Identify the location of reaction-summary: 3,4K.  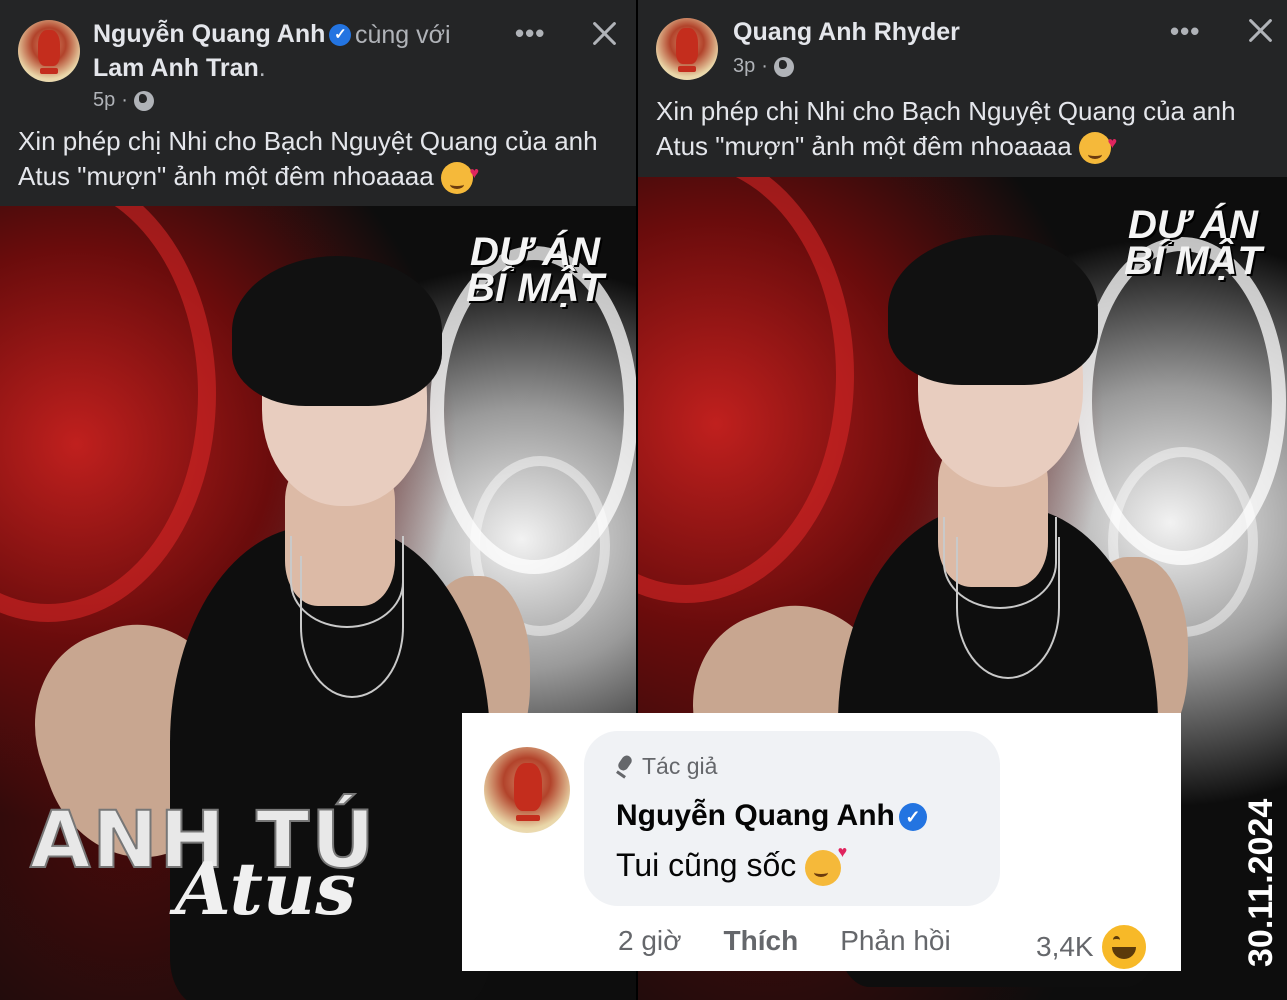
(1092, 947).